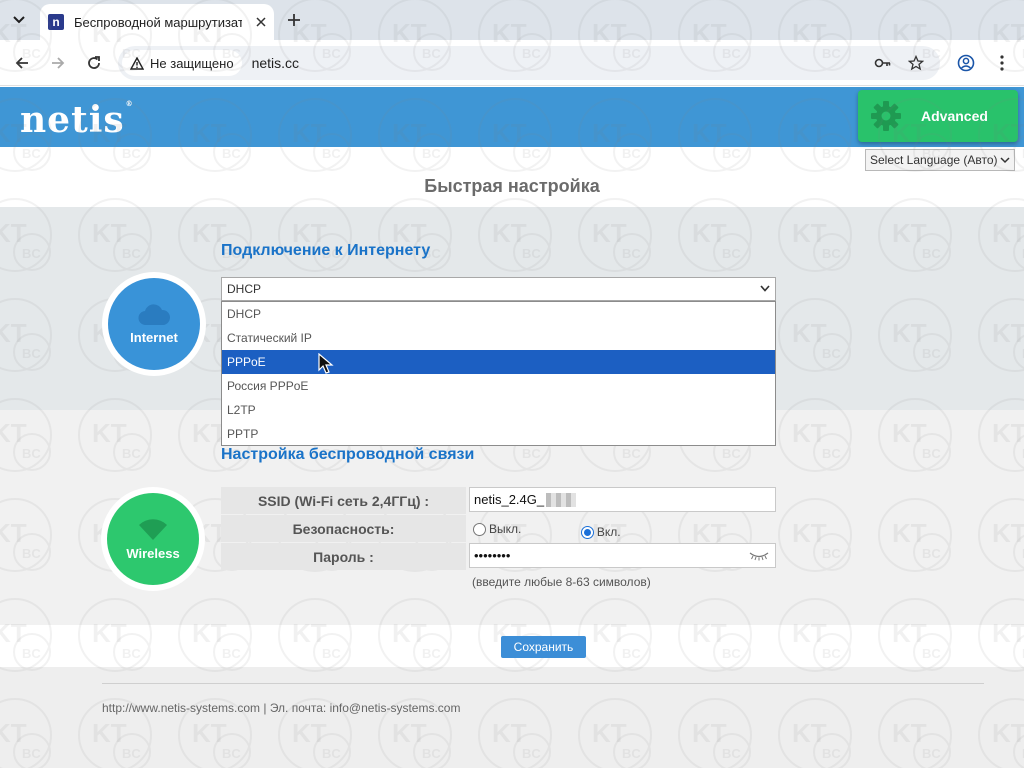 This screenshot has height=768, width=1024. What do you see at coordinates (326, 250) in the screenshot?
I see `internet-heading: Подключение к Интернету` at bounding box center [326, 250].